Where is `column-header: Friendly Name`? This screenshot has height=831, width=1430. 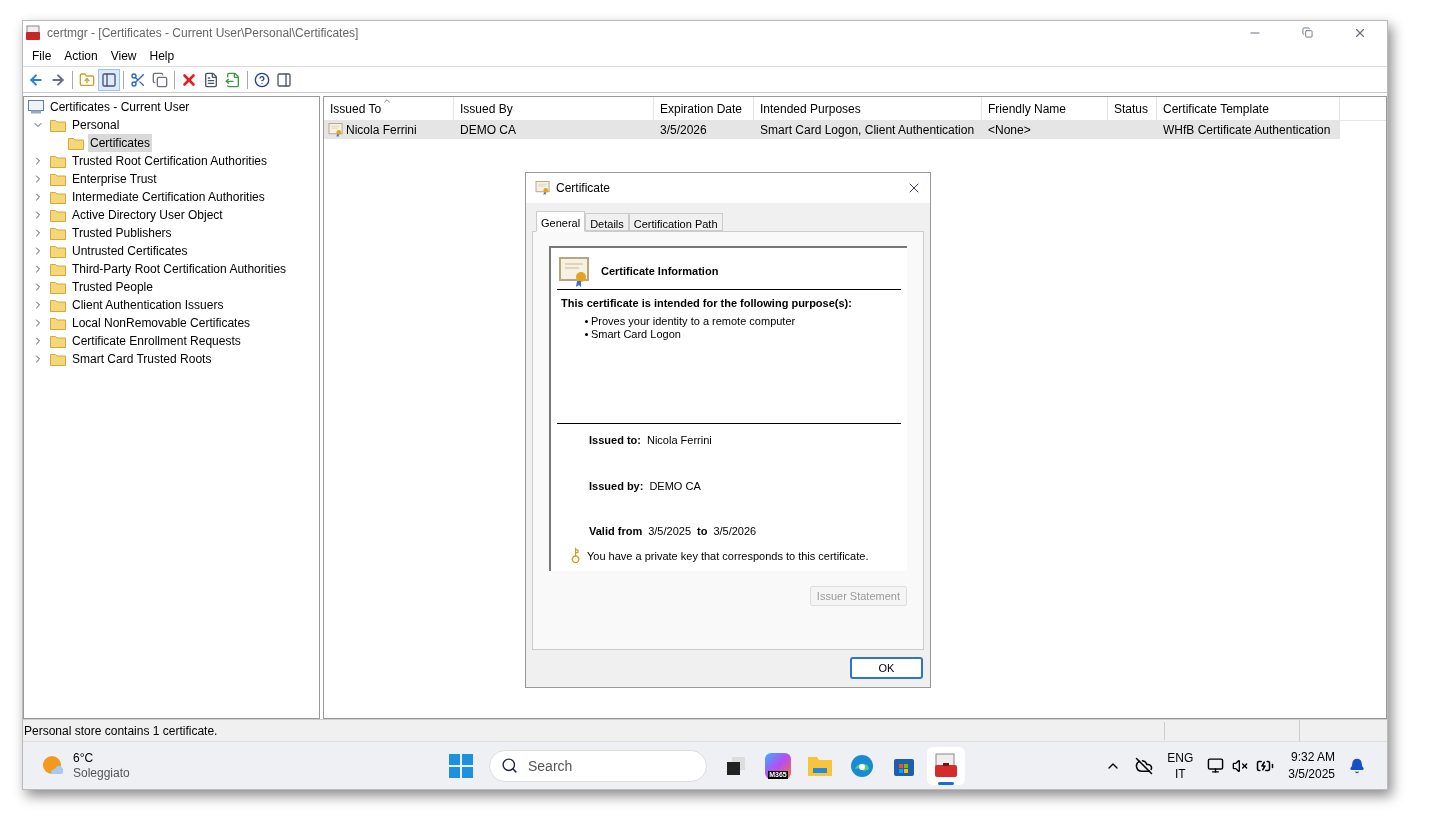
column-header: Friendly Name is located at coordinates (1045, 108).